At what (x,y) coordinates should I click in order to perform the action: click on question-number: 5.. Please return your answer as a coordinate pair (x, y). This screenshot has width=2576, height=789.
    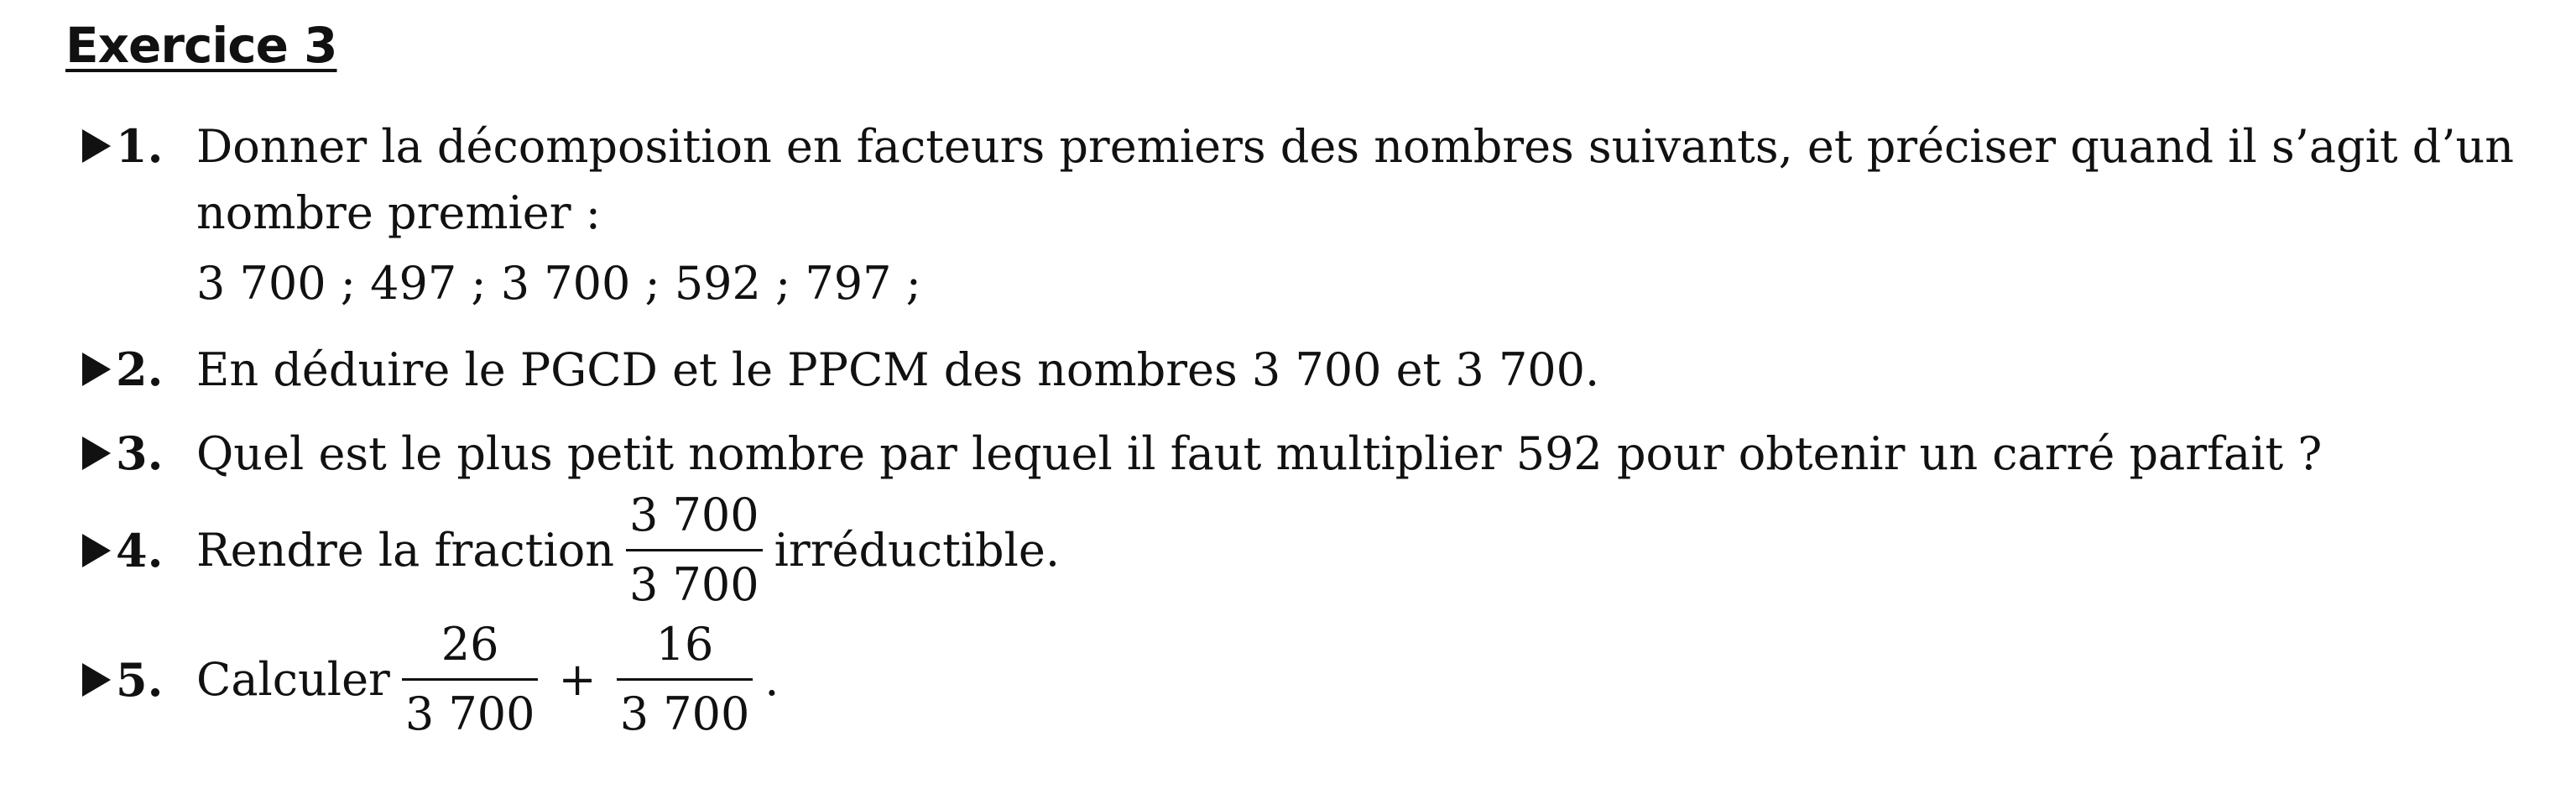
    Looking at the image, I should click on (140, 679).